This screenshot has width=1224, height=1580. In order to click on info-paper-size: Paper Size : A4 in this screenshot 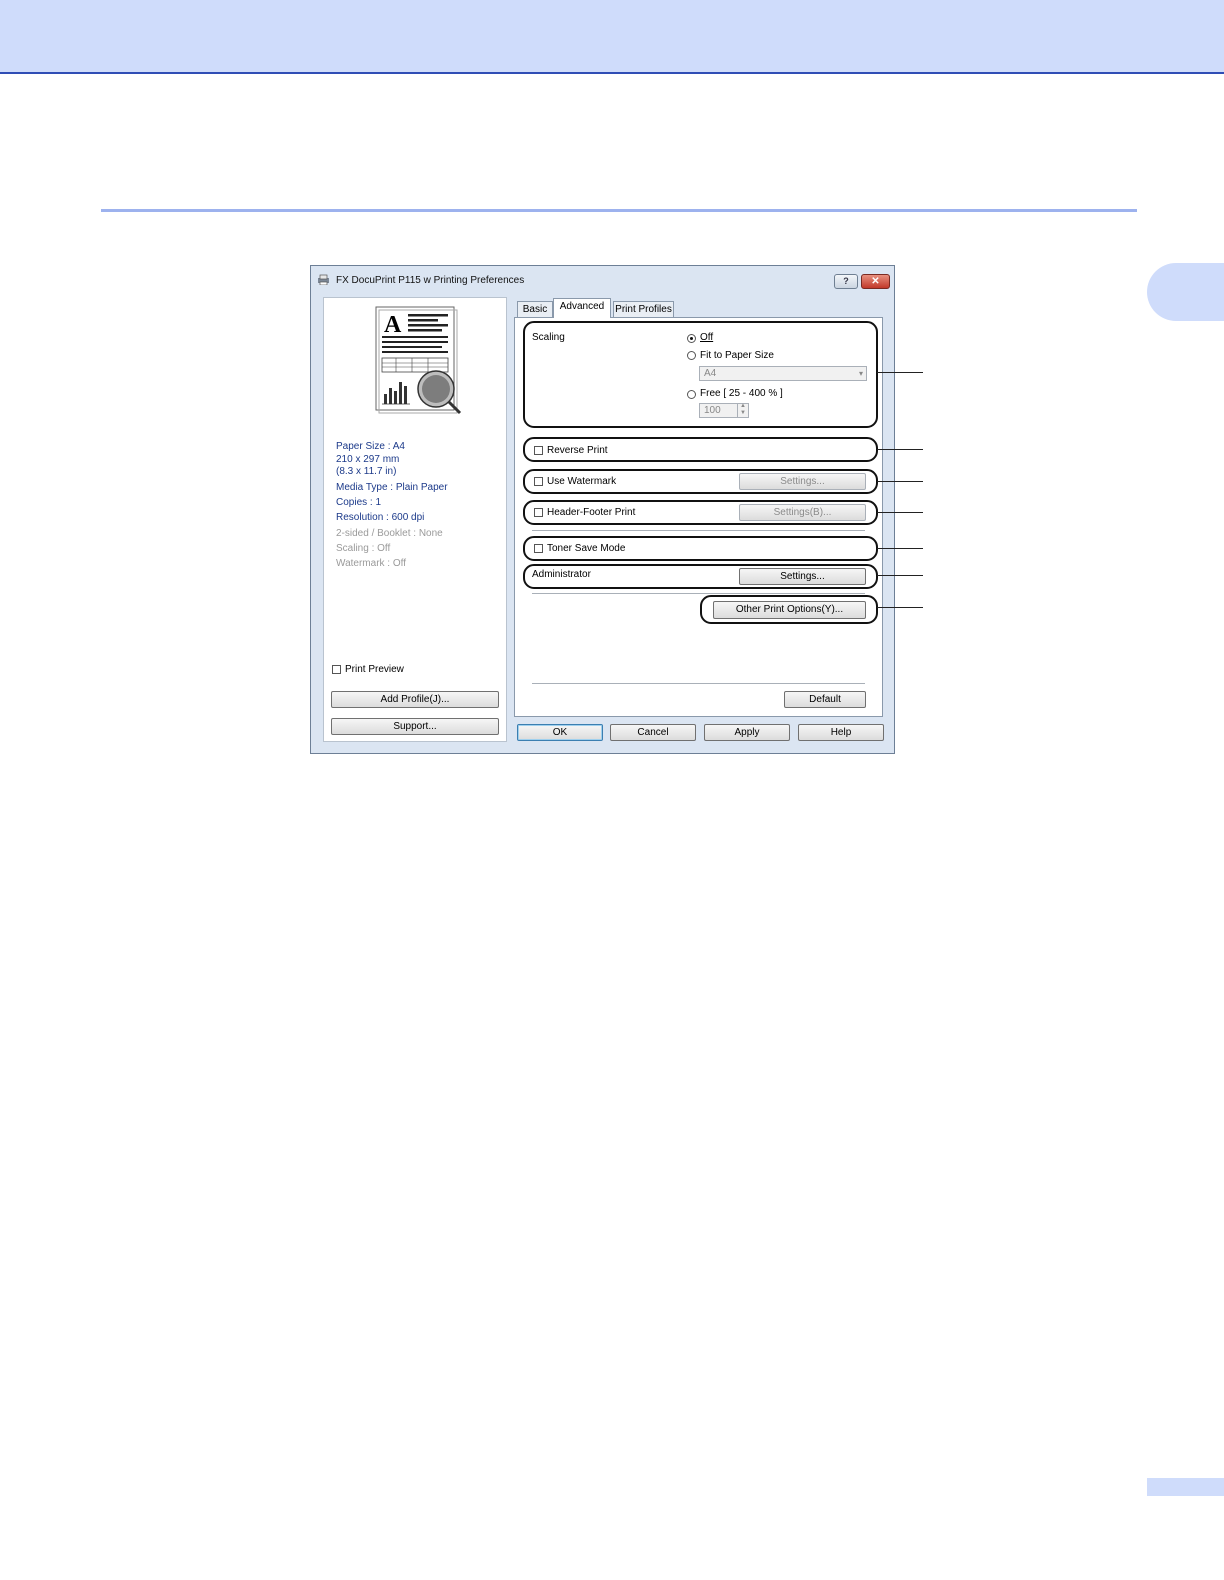, I will do `click(370, 446)`.